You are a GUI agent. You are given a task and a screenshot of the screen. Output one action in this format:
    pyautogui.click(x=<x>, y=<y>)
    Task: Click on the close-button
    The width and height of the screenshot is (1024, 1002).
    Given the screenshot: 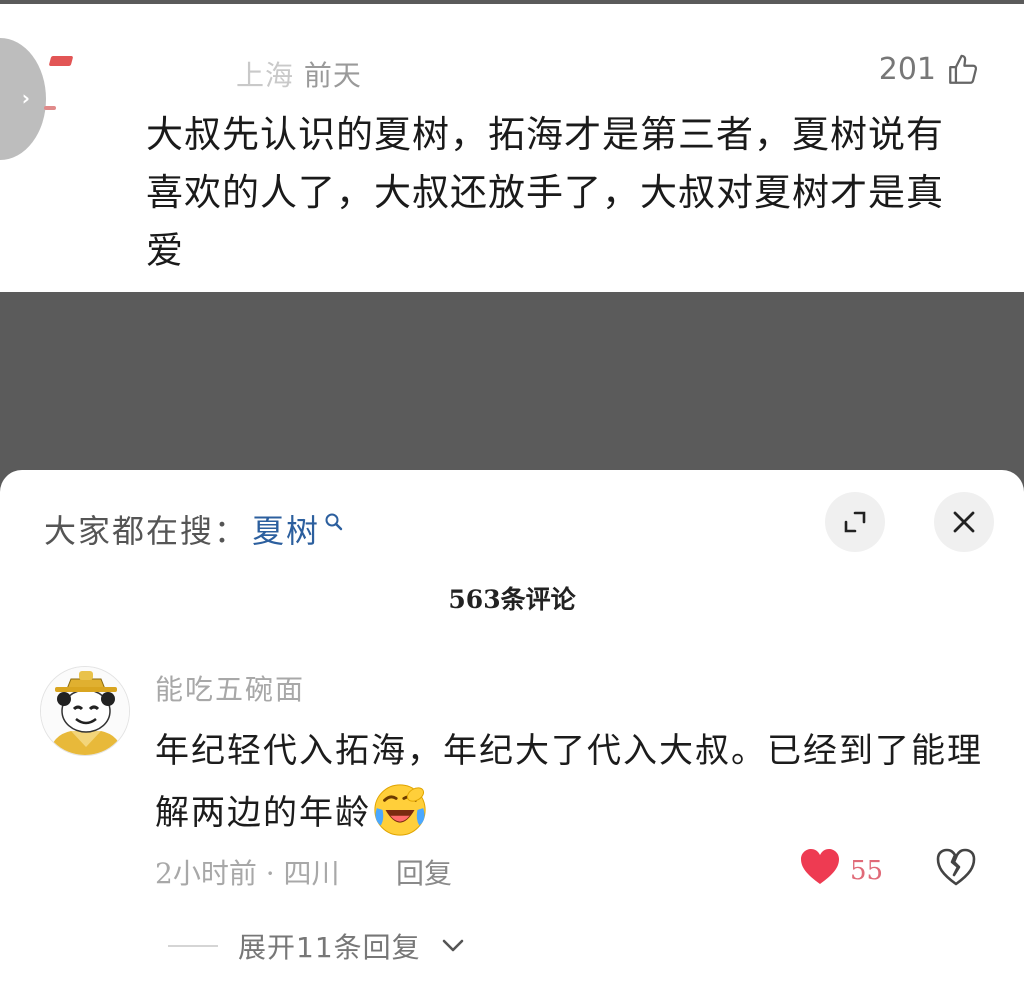 What is the action you would take?
    pyautogui.click(x=964, y=522)
    